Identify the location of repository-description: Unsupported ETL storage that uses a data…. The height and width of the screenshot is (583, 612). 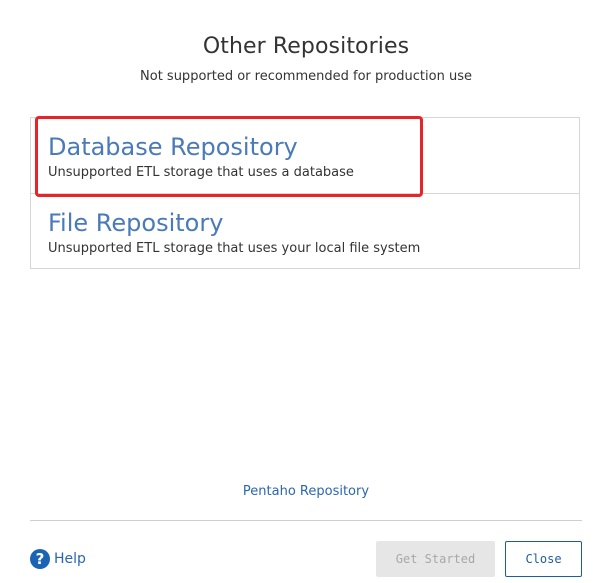
(201, 172).